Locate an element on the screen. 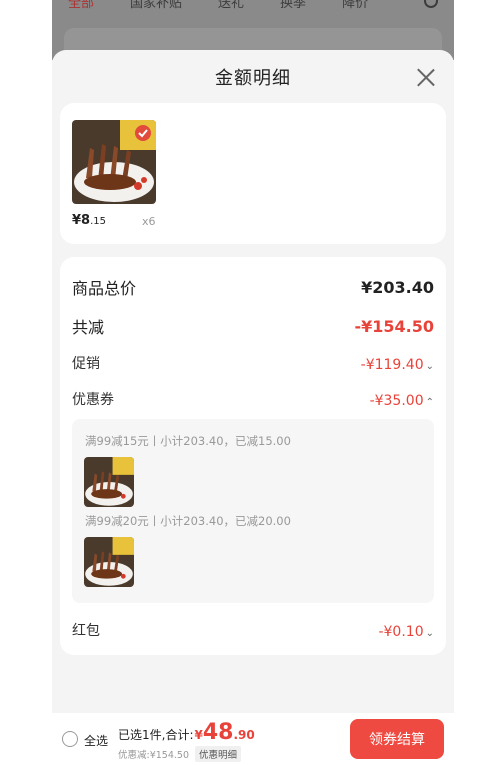  product-price: ¥8.15 is located at coordinates (89, 220).